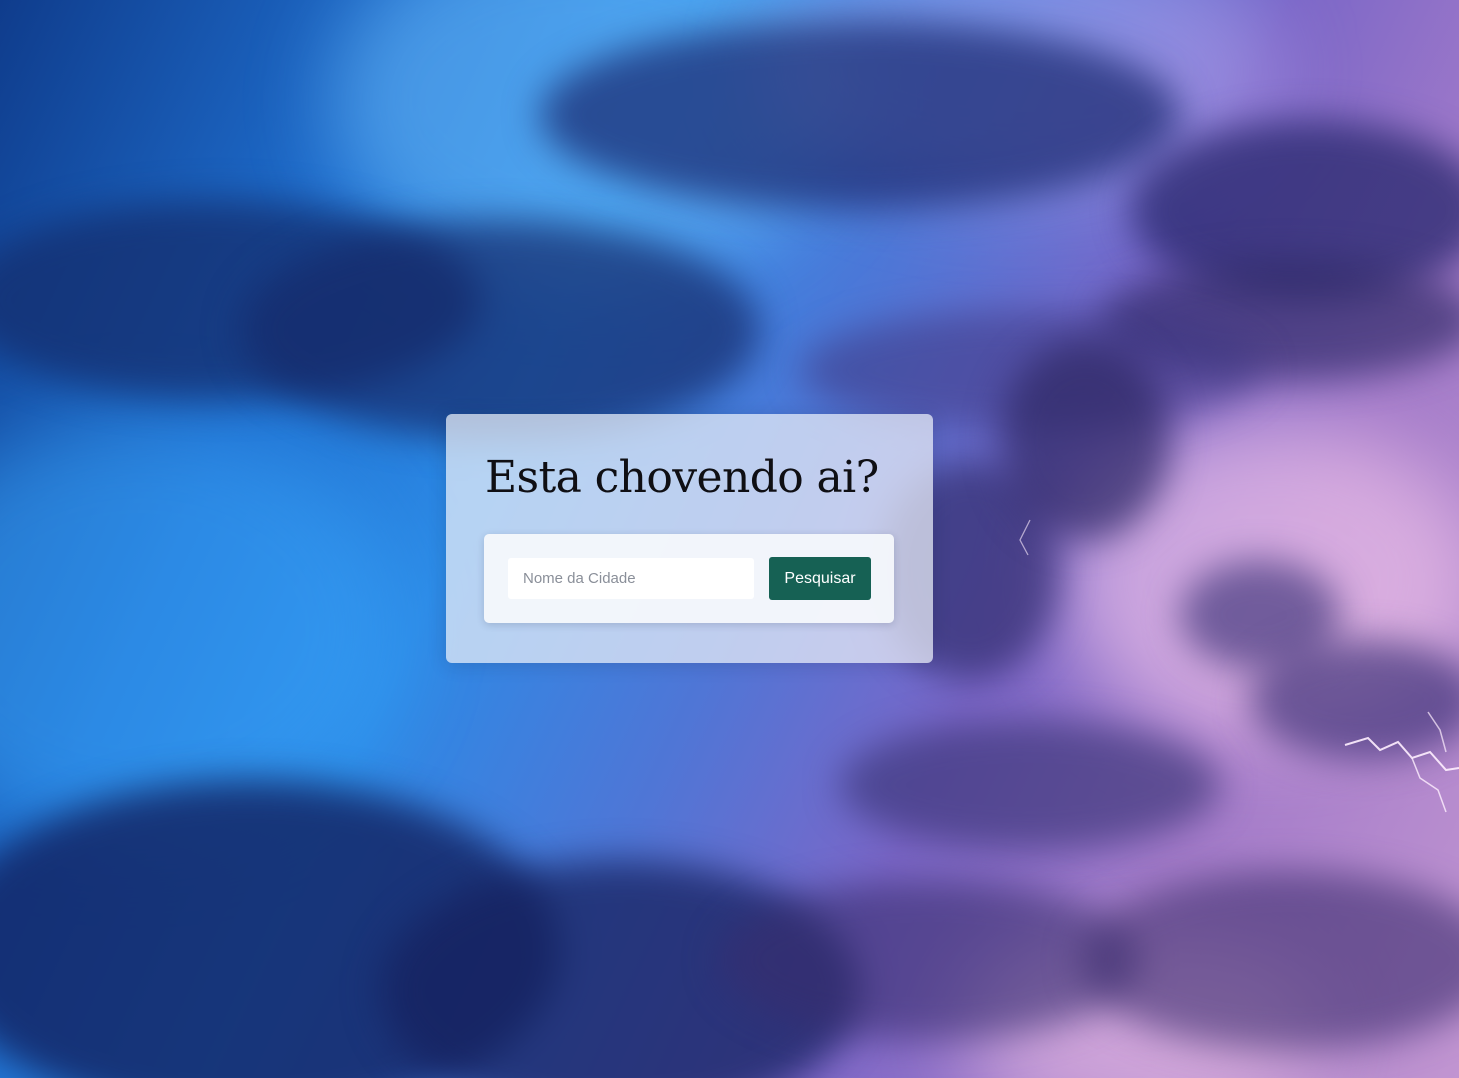 The image size is (1459, 1078). I want to click on page-title: Esta chovendo ai?, so click(682, 477).